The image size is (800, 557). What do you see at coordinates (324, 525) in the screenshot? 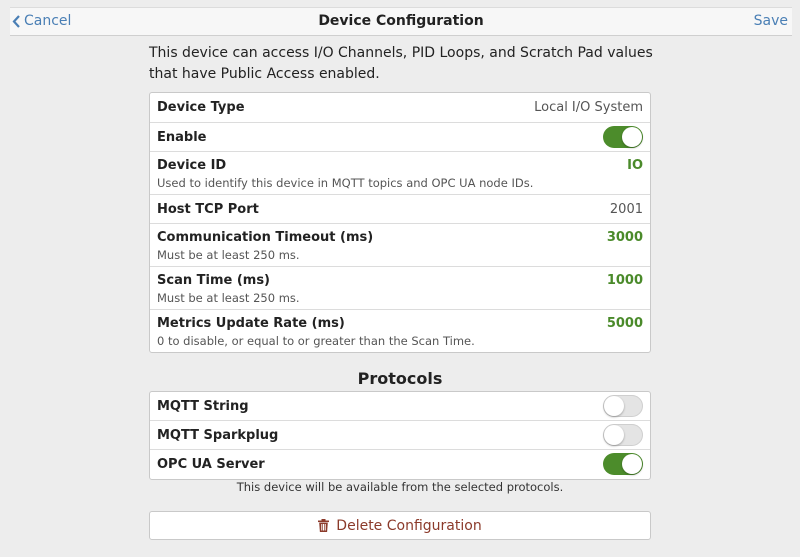
I see `trash-icon` at bounding box center [324, 525].